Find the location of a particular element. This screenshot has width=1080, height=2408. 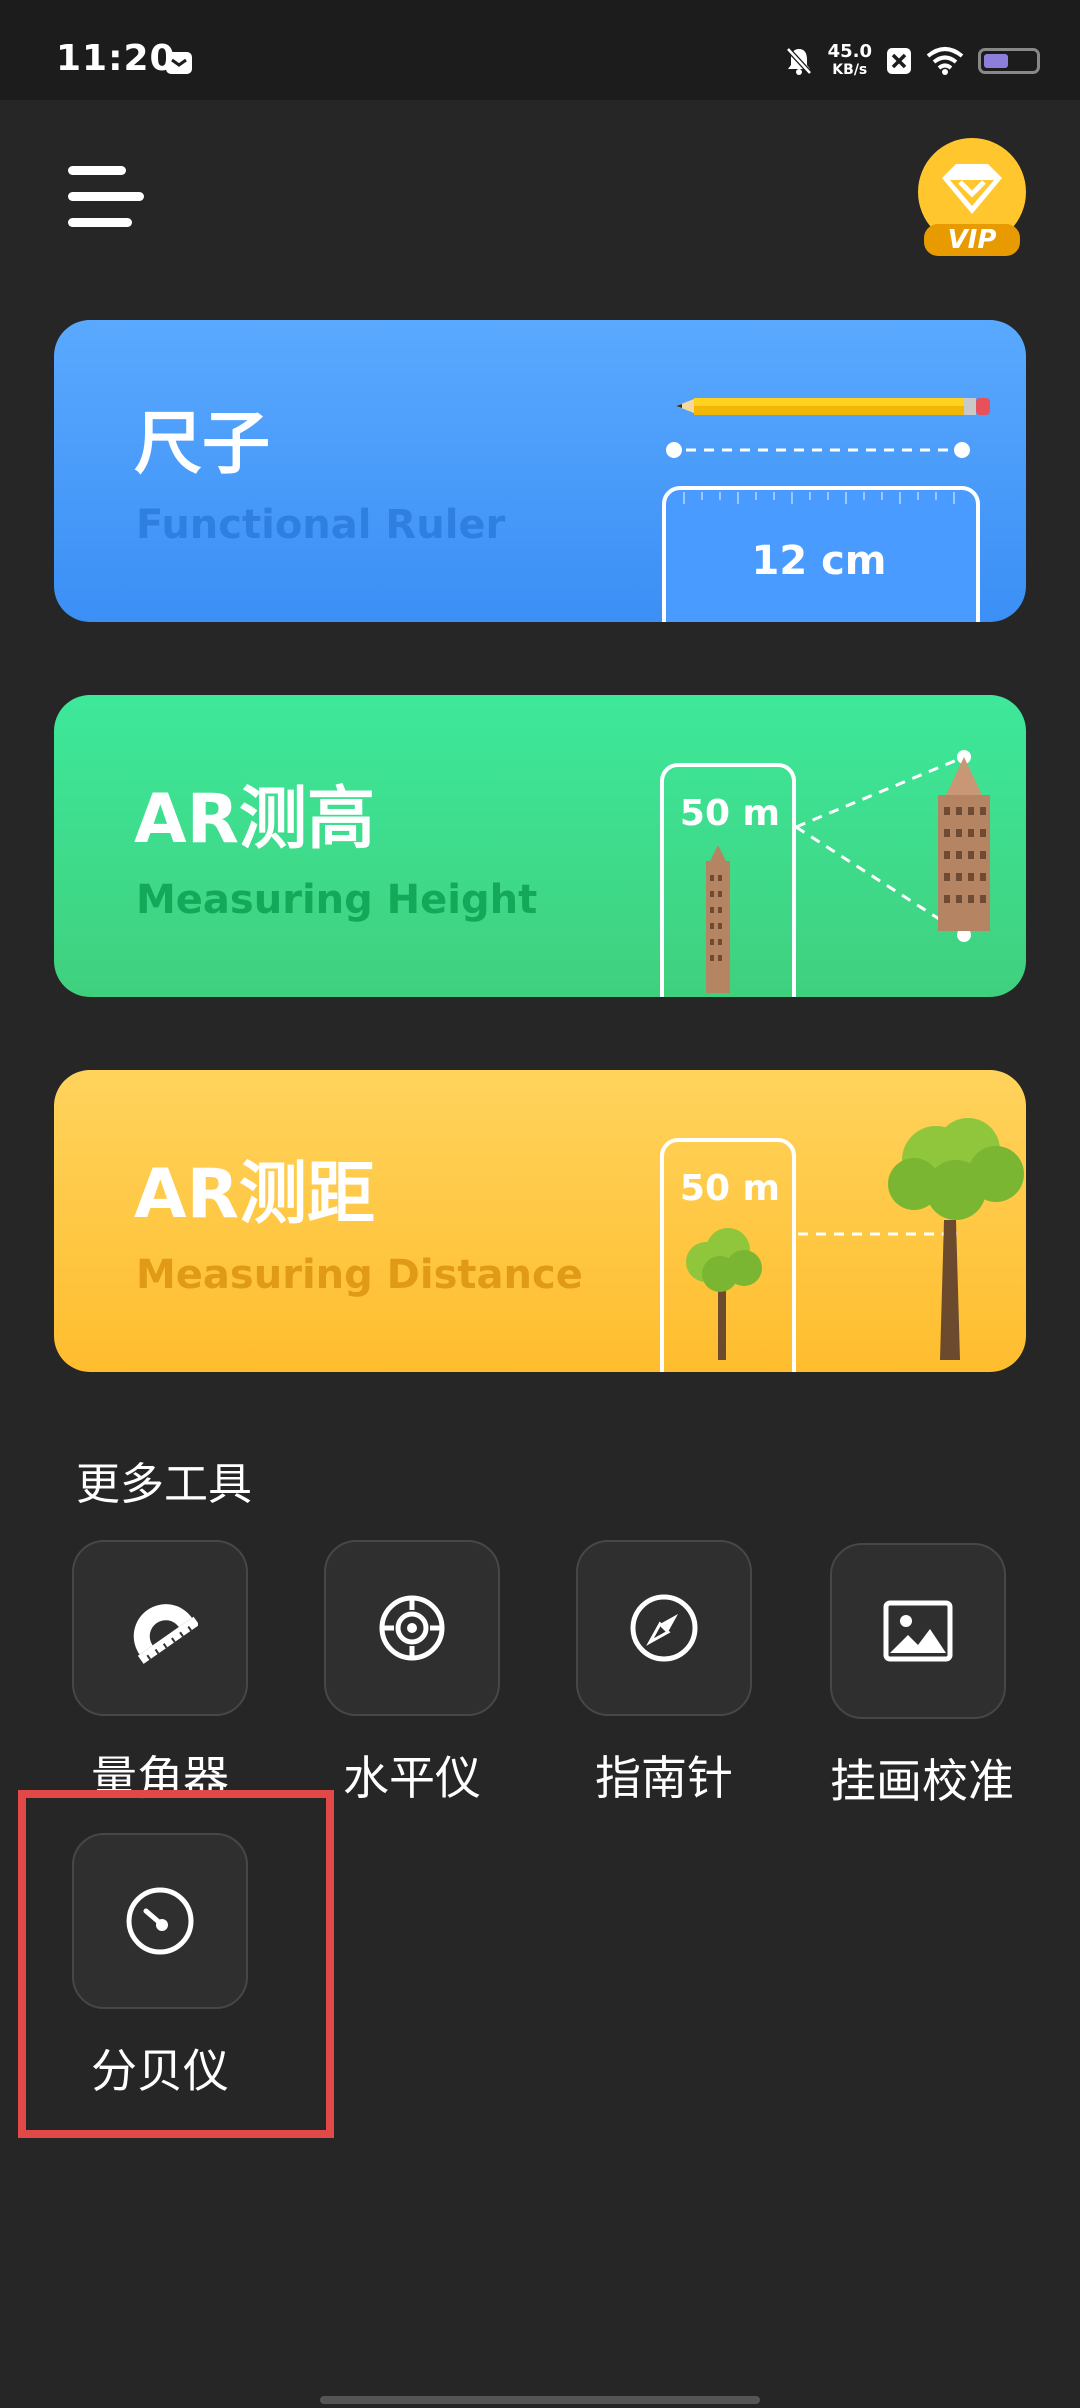

net-speed-unit: KB/s is located at coordinates (850, 70).